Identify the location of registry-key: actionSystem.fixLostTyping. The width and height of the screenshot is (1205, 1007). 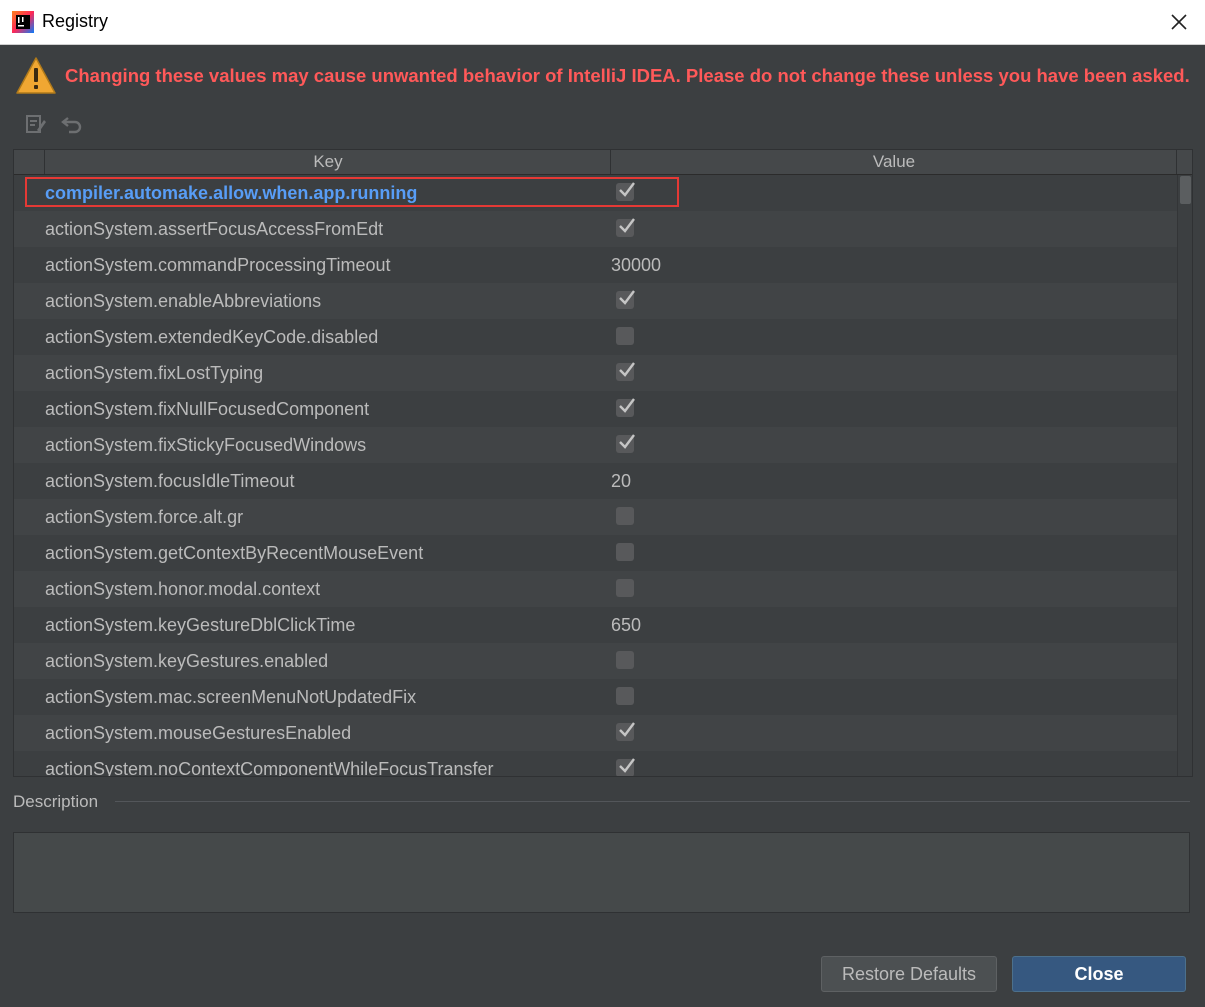
(154, 373).